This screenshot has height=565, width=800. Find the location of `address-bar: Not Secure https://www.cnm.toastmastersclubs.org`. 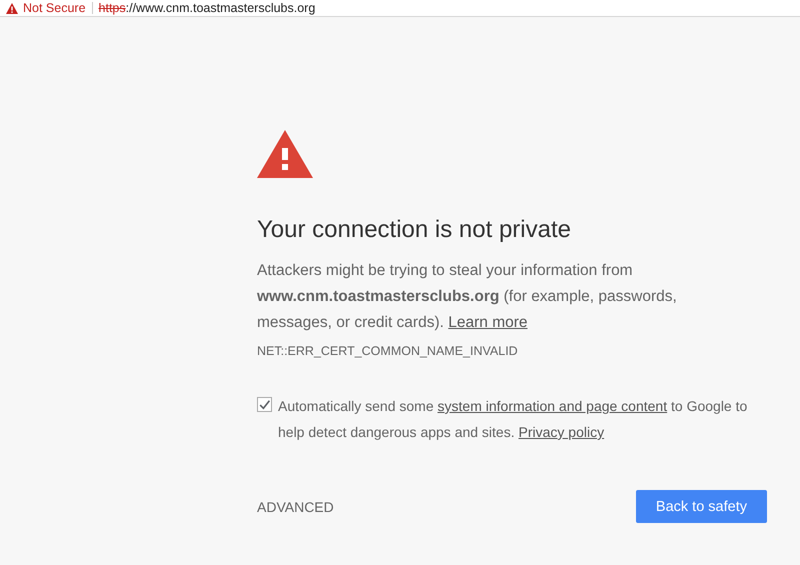

address-bar: Not Secure https://www.cnm.toastmastersclubs.org is located at coordinates (400, 8).